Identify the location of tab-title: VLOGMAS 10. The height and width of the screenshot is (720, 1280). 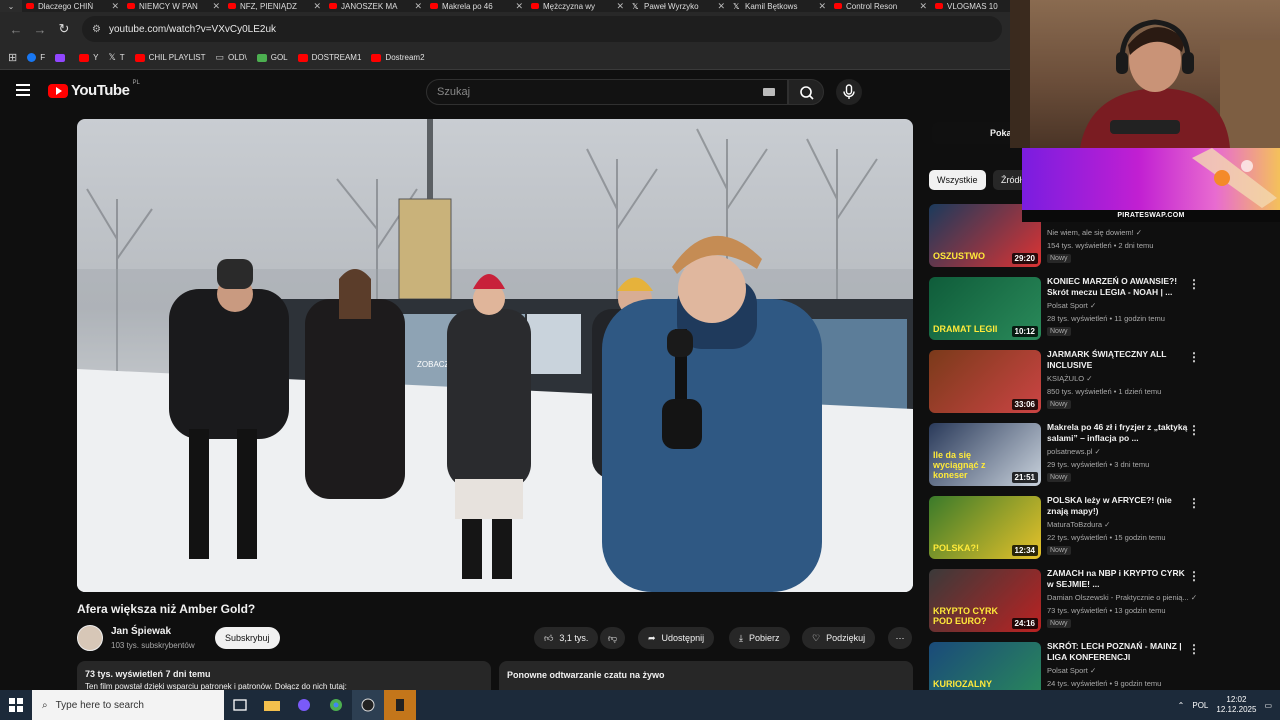
(972, 6).